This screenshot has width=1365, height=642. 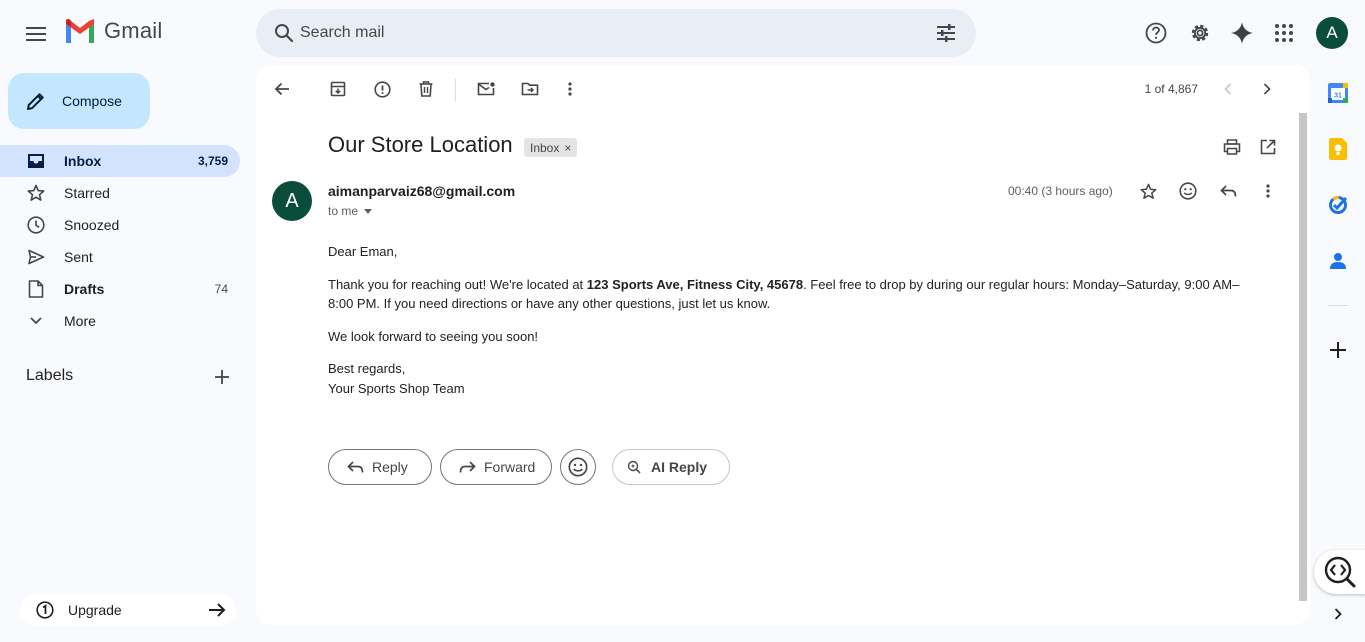 I want to click on gmail-logo: Gmail, so click(x=113, y=31).